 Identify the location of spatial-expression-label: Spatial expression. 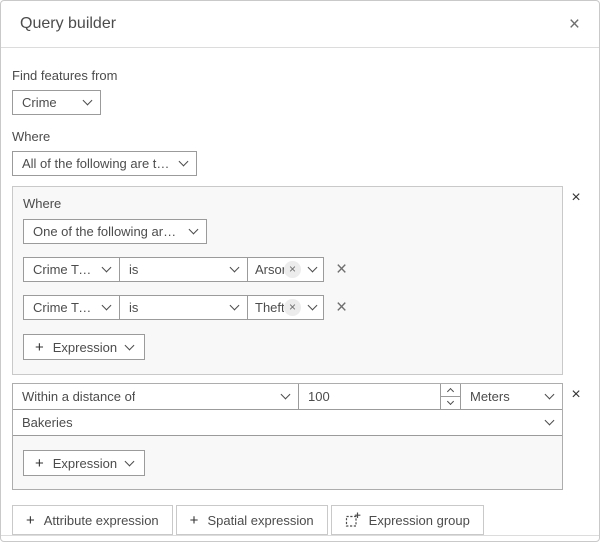
(260, 520).